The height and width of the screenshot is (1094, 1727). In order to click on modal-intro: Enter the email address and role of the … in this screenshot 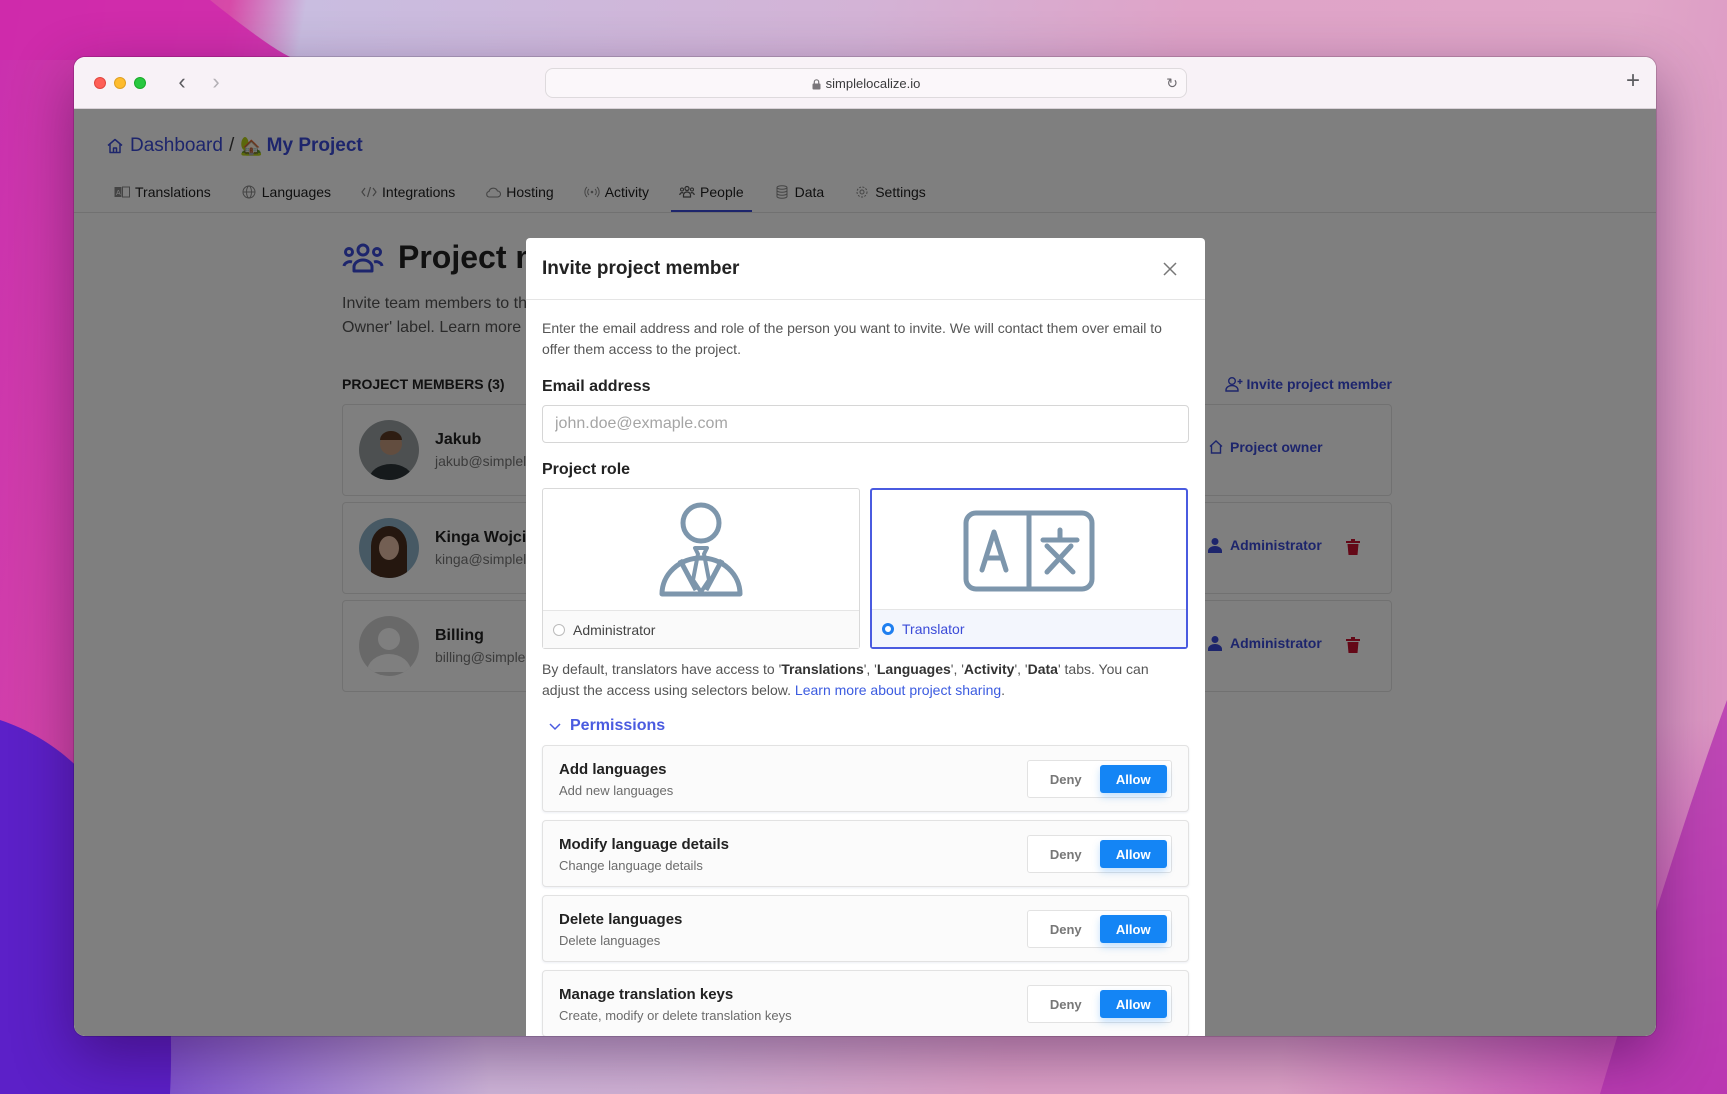, I will do `click(852, 338)`.